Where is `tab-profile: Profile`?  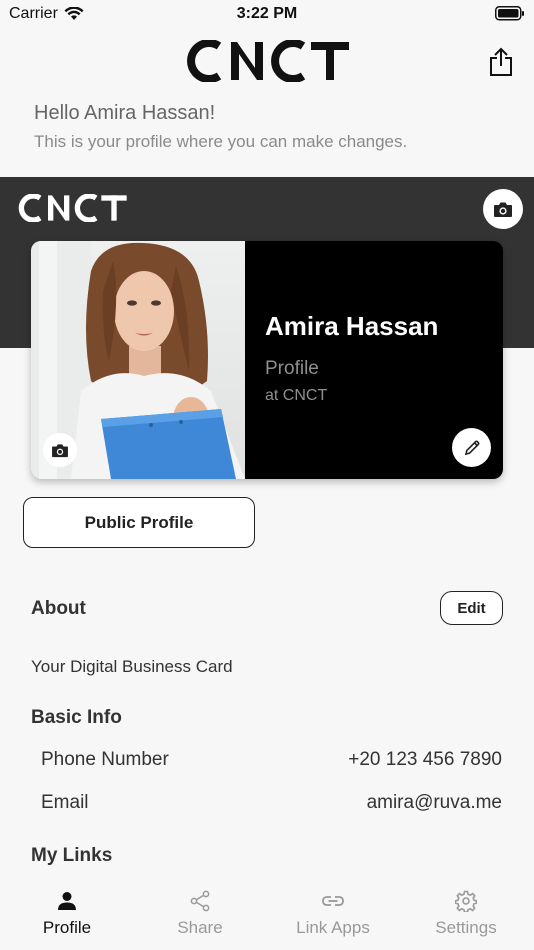 tab-profile: Profile is located at coordinates (67, 913).